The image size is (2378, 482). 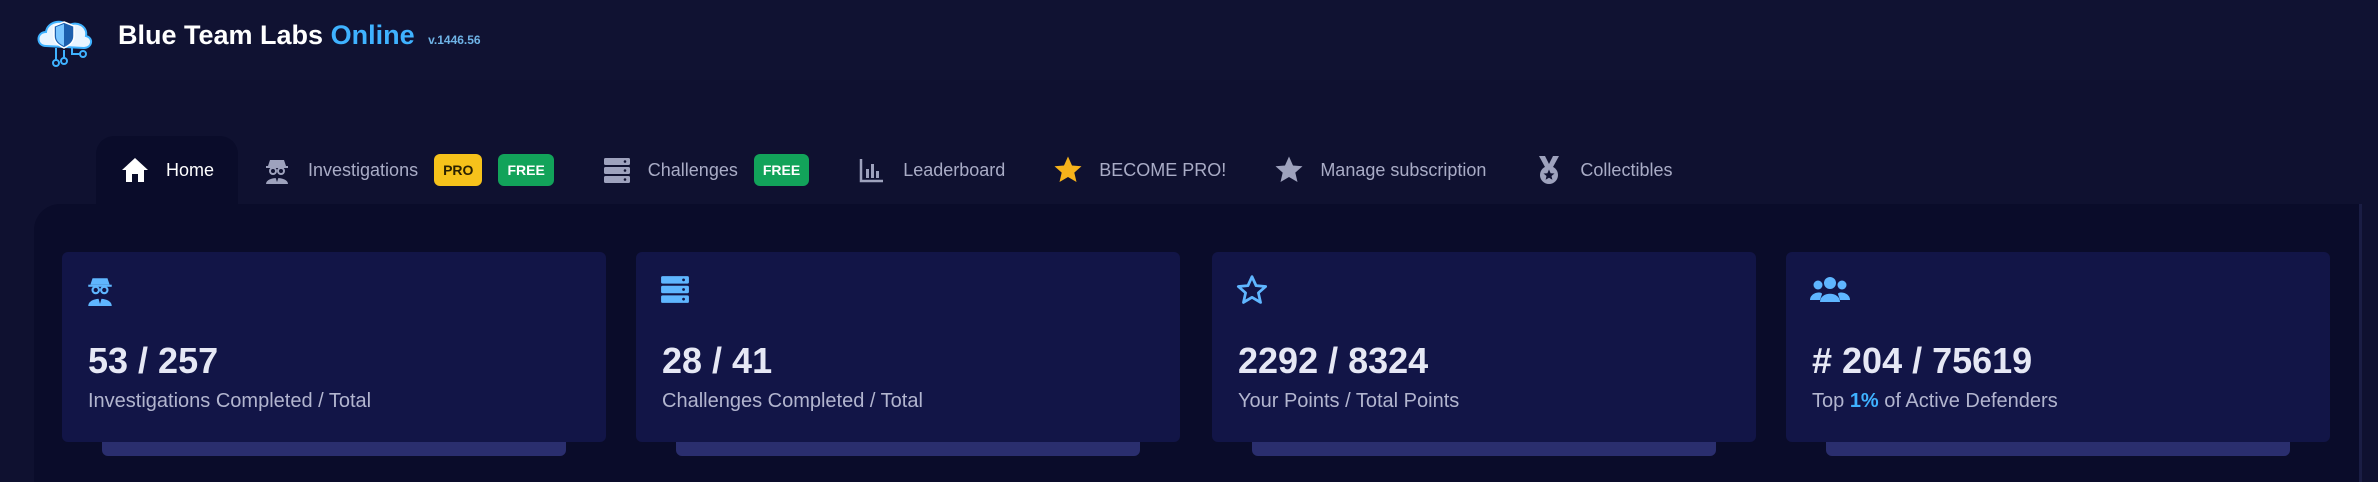 I want to click on medal-icon, so click(x=1549, y=170).